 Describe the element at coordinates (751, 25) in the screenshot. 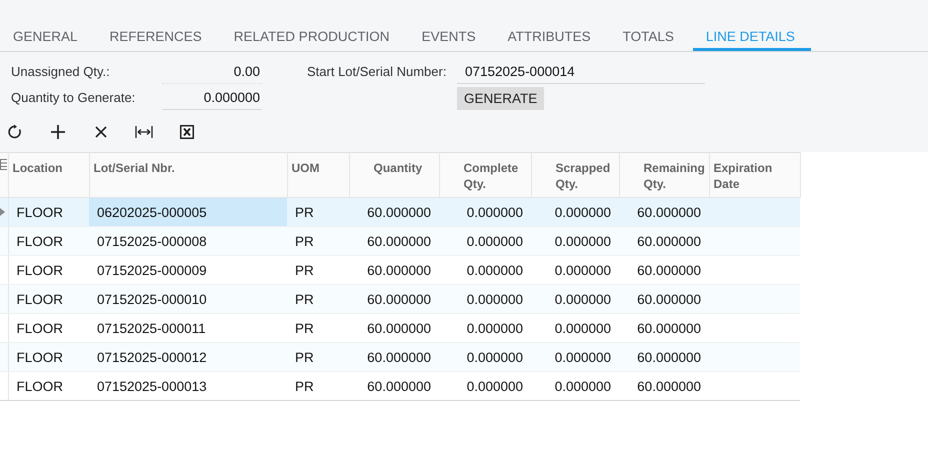

I see `tab: LINE DETAILS` at that location.